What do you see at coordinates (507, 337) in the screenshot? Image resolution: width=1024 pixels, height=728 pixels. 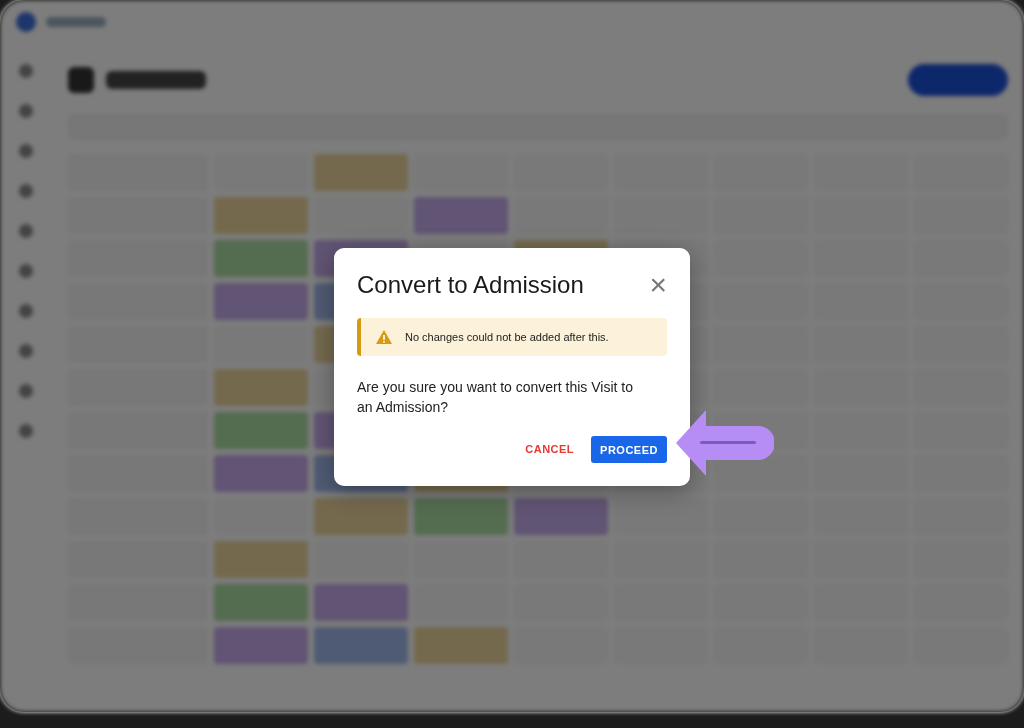 I see `warning-text: No changes could not be added after this.` at bounding box center [507, 337].